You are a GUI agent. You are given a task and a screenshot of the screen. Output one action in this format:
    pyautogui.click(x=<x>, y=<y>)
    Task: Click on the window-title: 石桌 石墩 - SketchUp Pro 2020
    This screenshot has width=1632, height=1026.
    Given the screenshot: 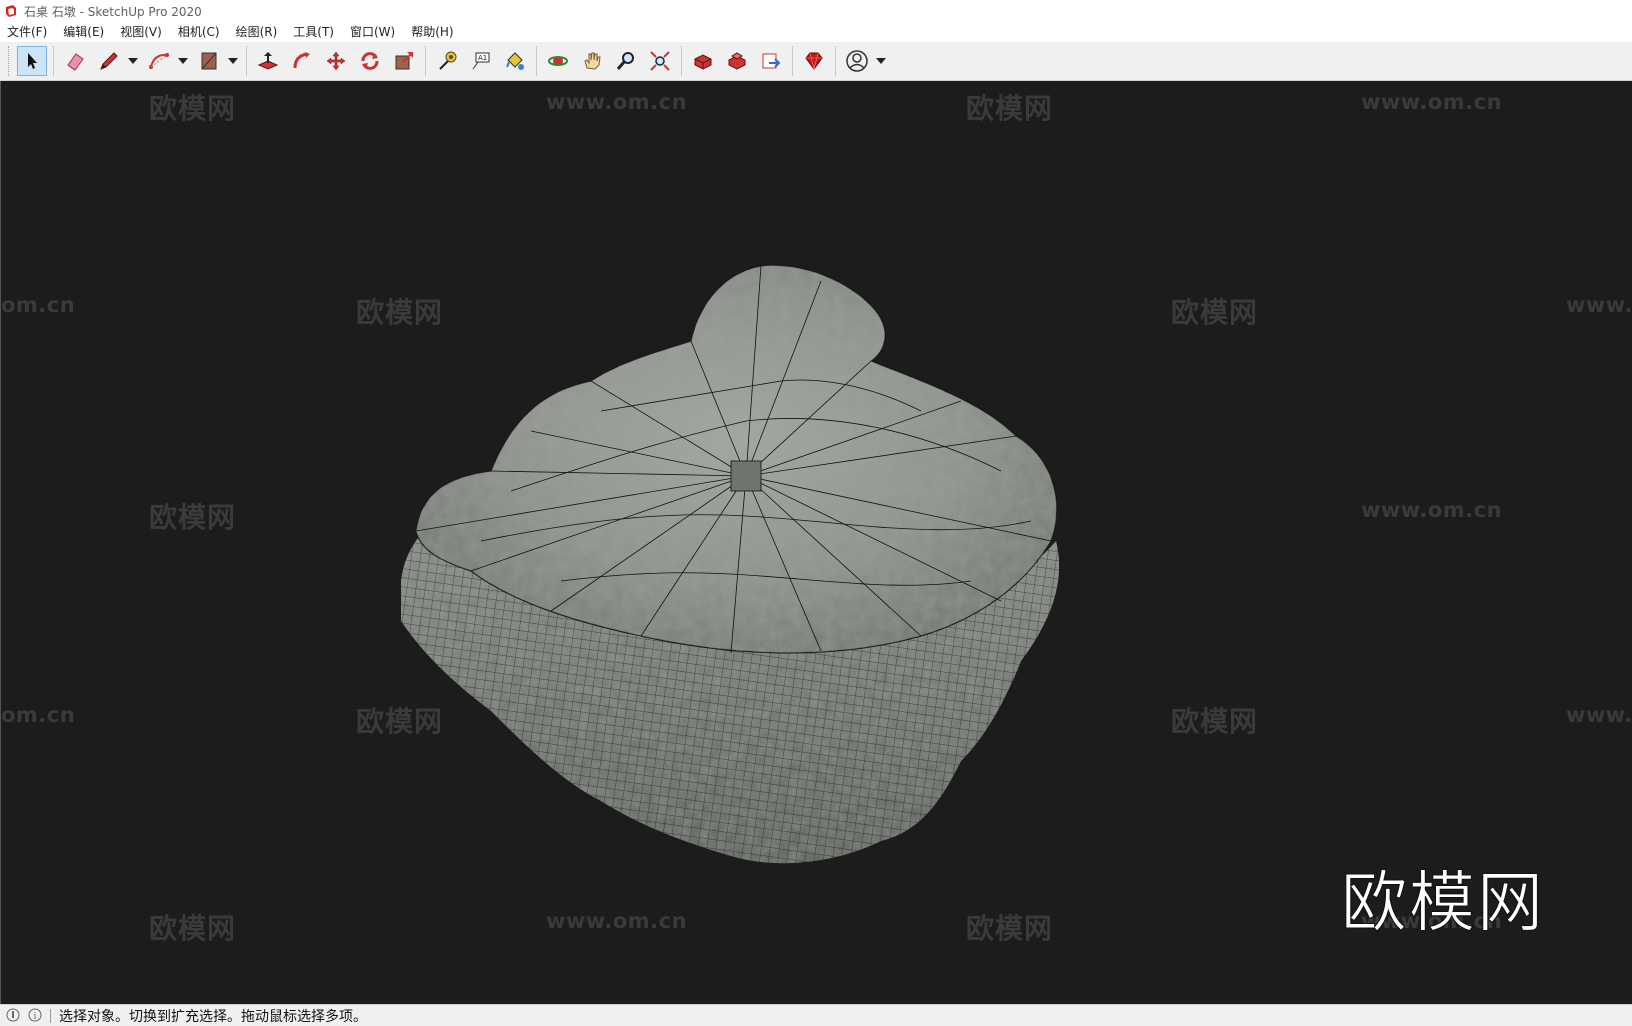 What is the action you would take?
    pyautogui.click(x=113, y=11)
    